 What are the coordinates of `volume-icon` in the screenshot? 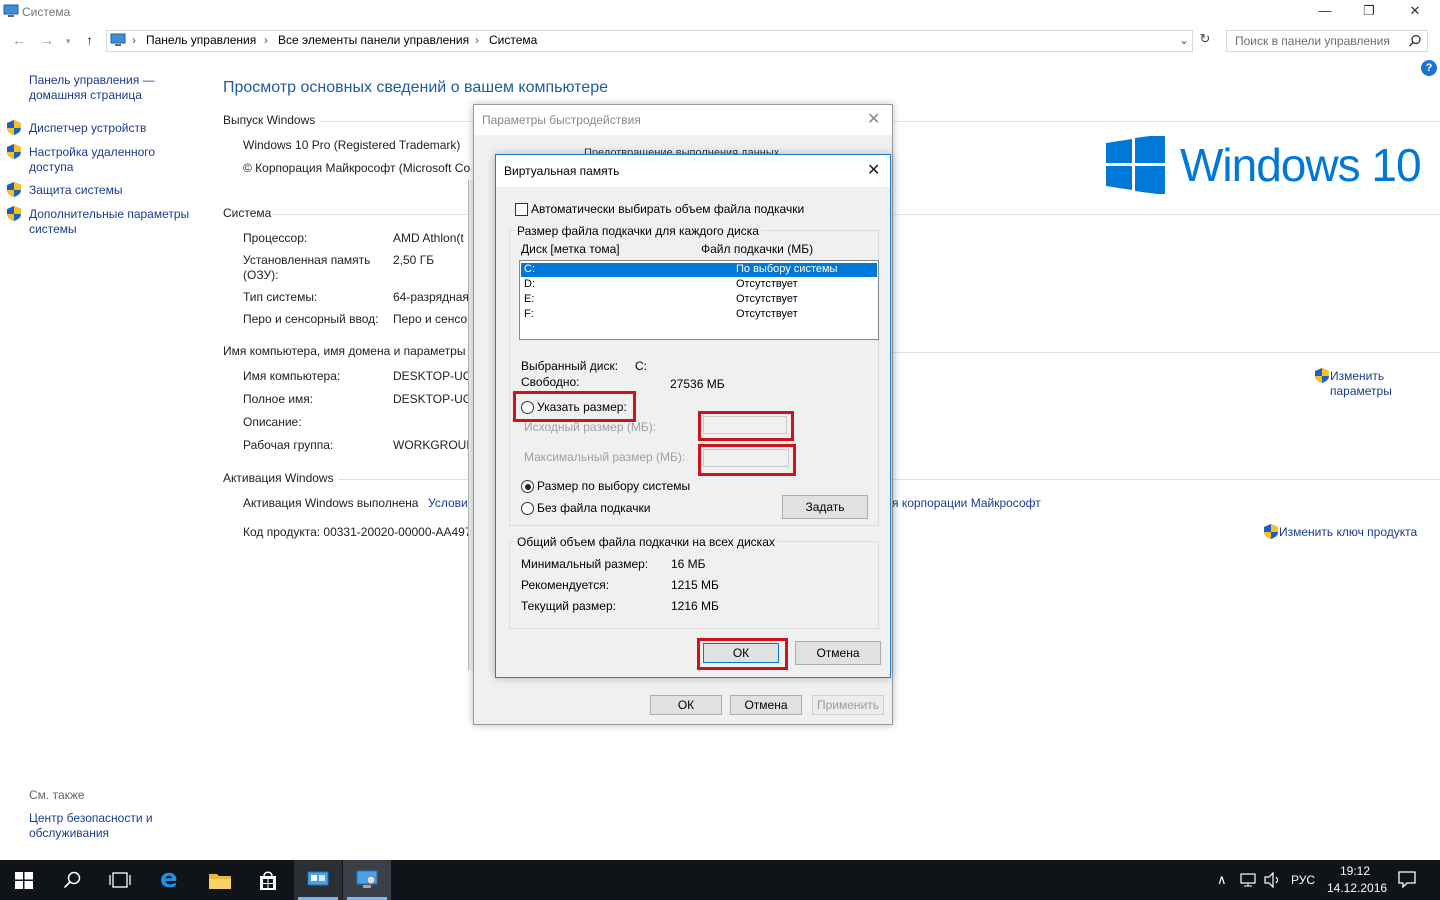 It's located at (1273, 880).